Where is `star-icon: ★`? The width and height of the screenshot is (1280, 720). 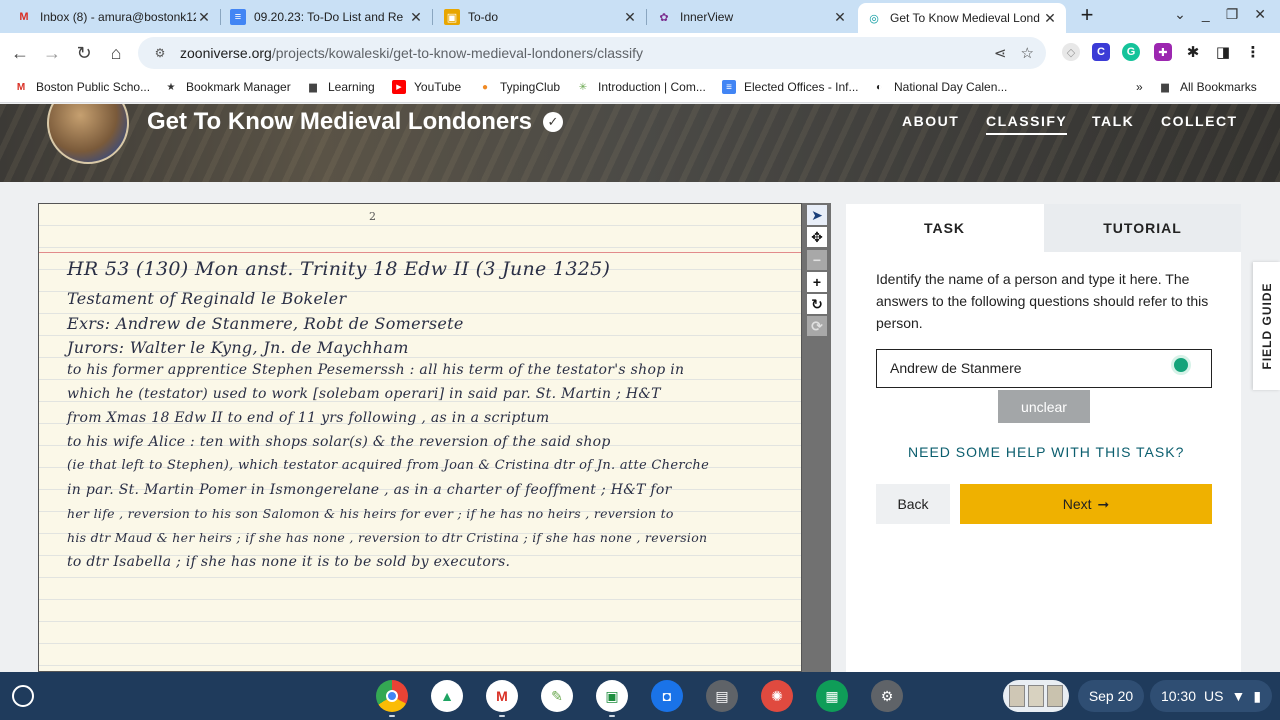 star-icon: ★ is located at coordinates (171, 87).